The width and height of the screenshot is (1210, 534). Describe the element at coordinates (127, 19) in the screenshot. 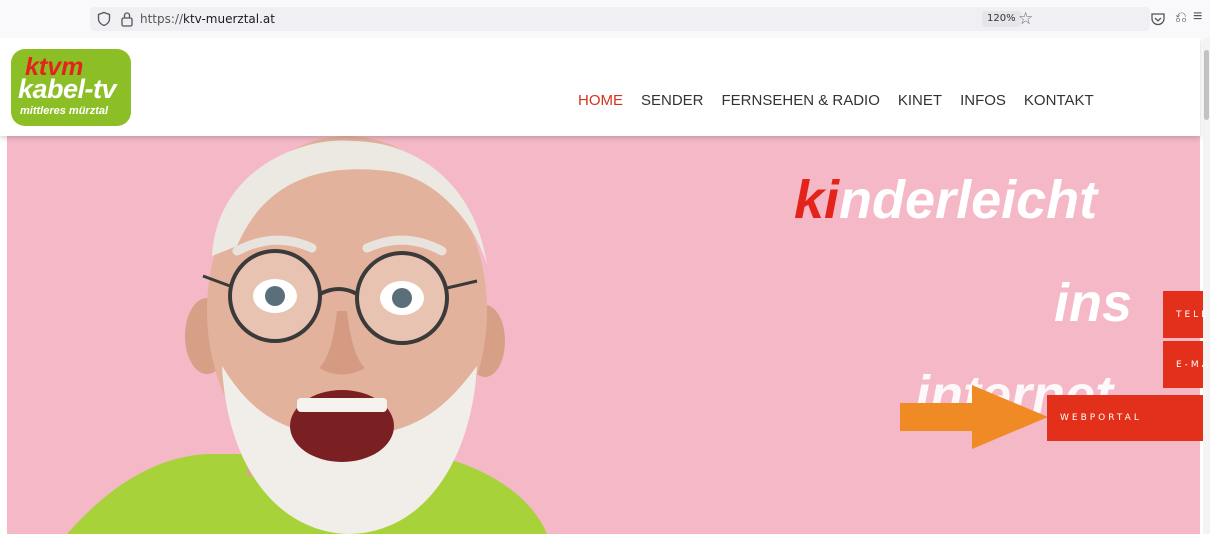

I see `lock-icon` at that location.